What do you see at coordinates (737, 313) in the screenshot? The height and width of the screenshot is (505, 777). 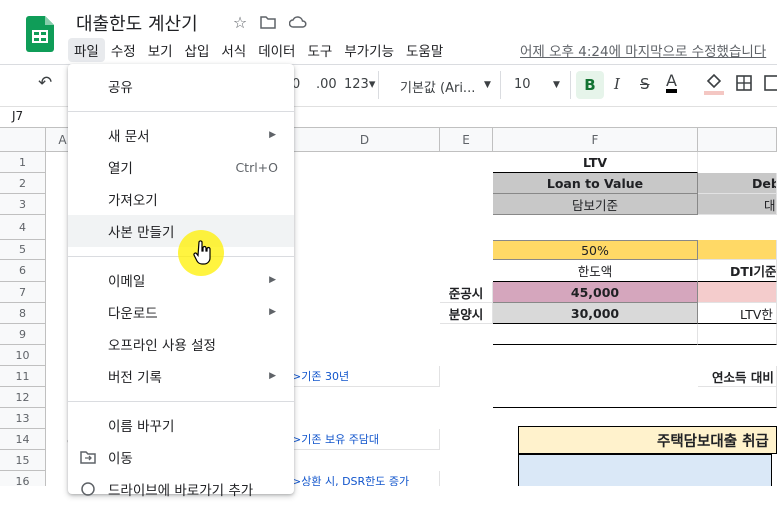 I see `ltv-limit-label-cell: LTV한` at bounding box center [737, 313].